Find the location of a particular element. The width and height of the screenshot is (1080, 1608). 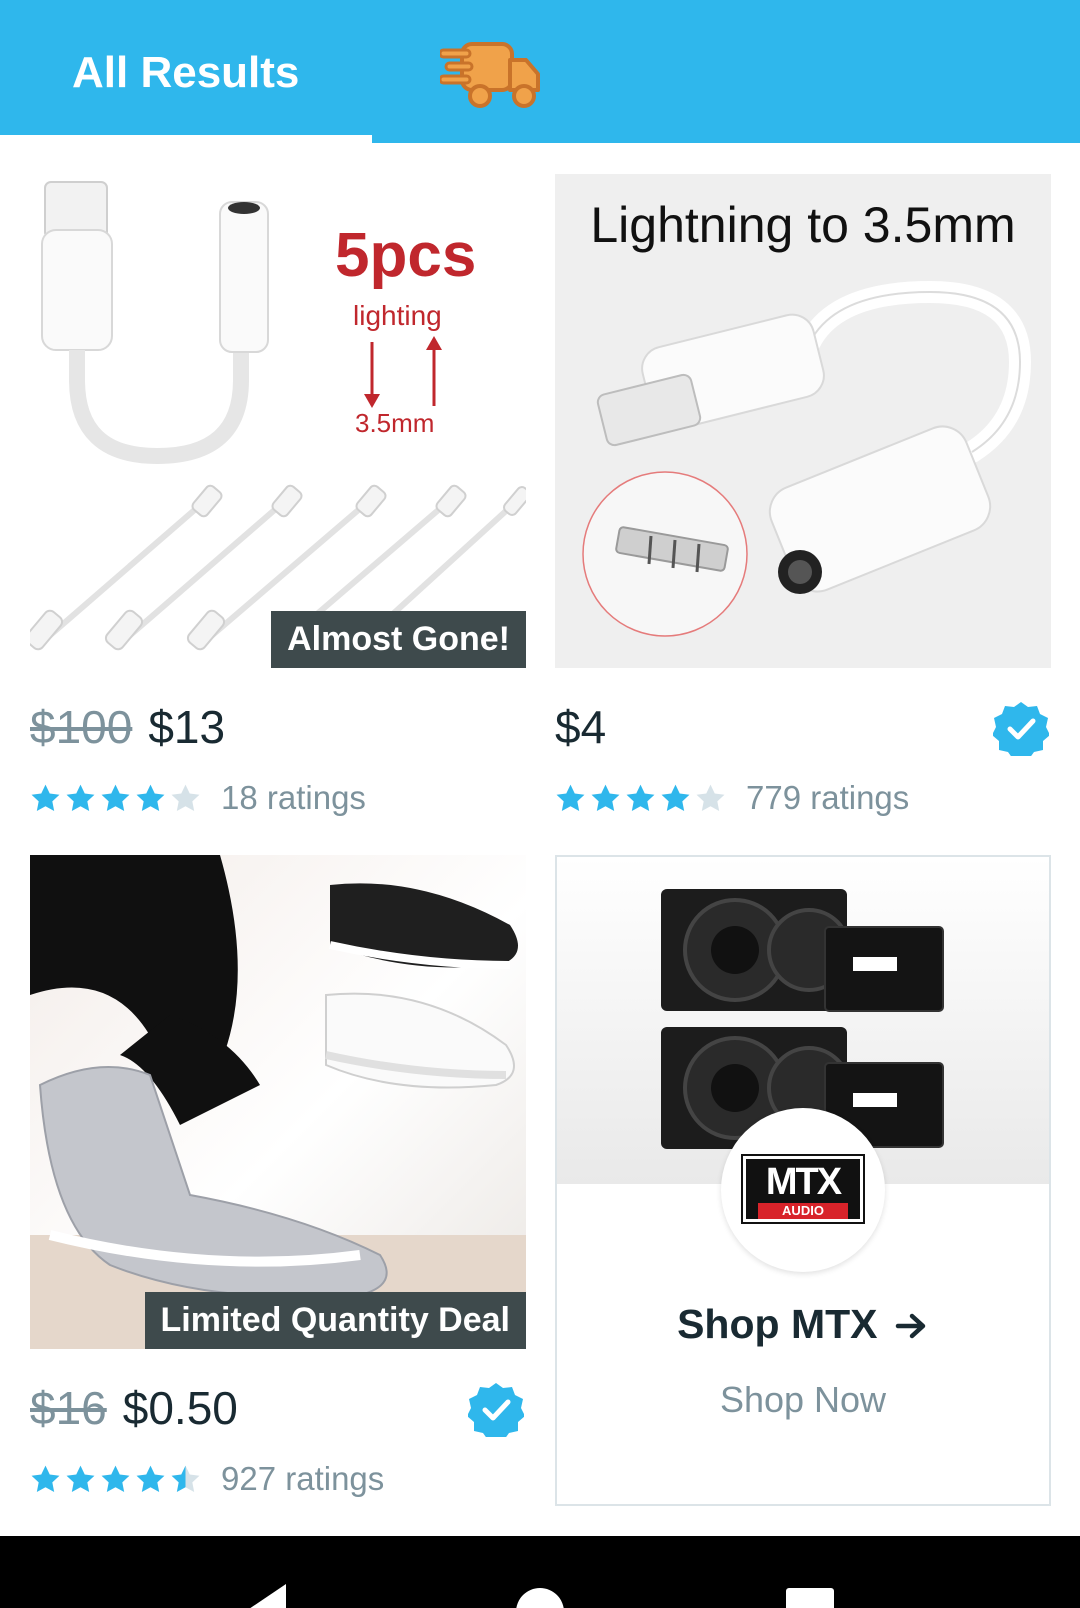

express-delivery-truck-icon is located at coordinates (489, 75).